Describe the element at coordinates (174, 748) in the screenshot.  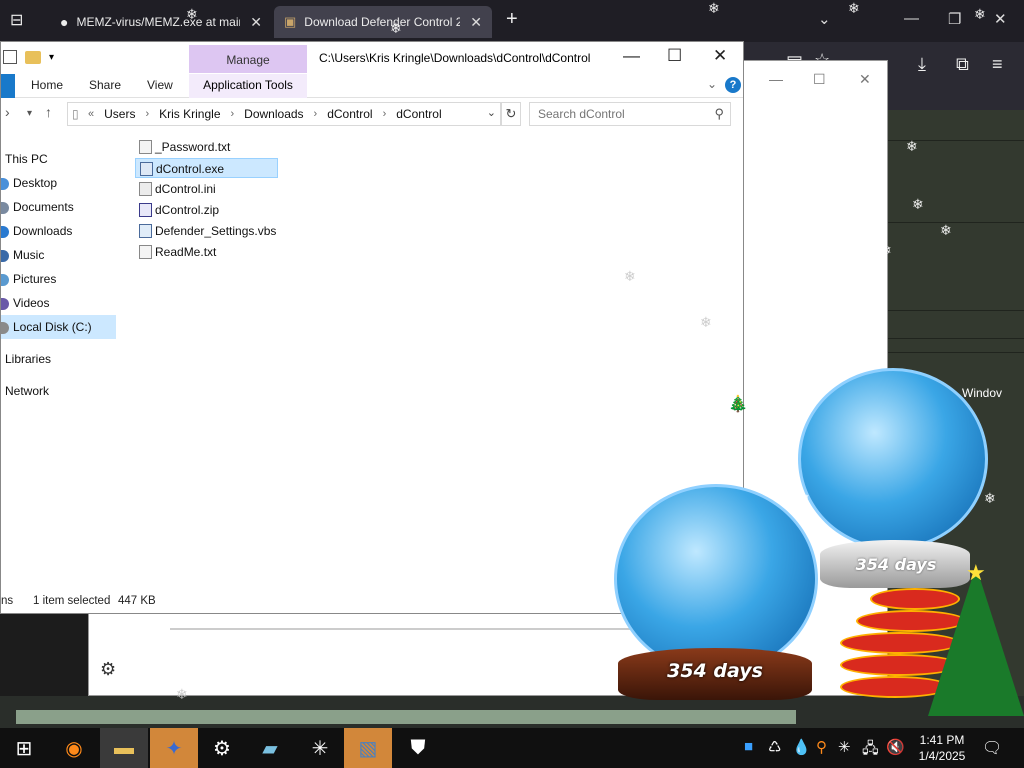
I see `app-icon: ✦` at that location.